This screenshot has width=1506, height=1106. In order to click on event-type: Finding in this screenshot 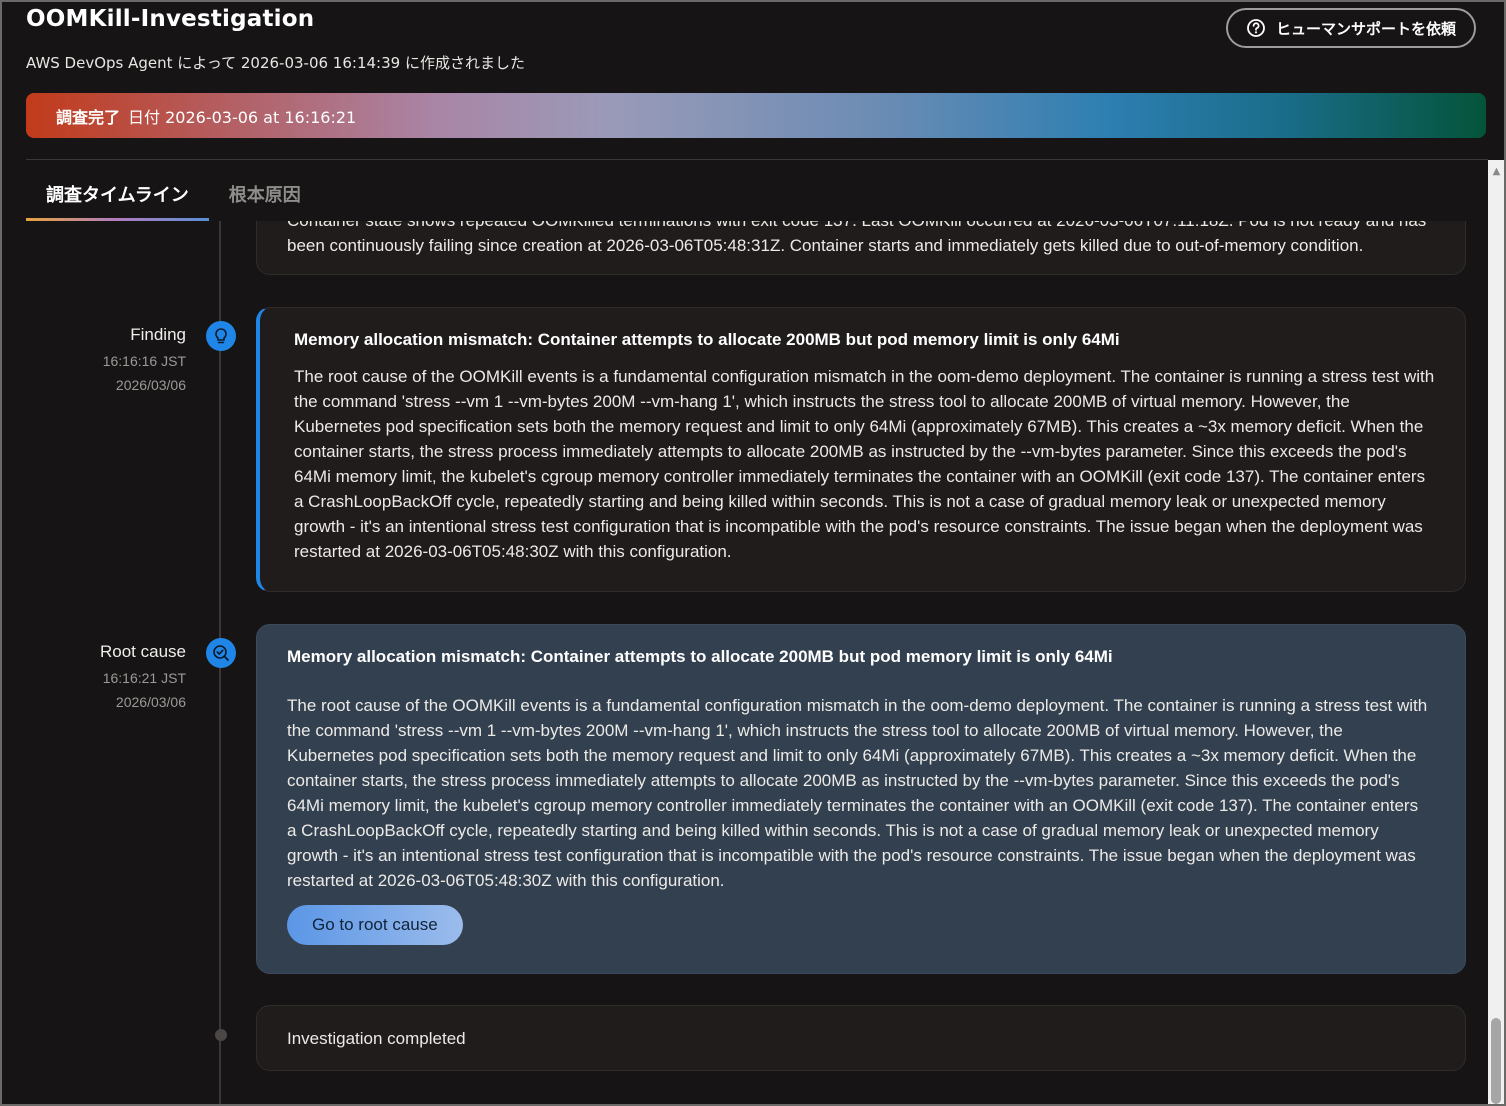, I will do `click(158, 334)`.